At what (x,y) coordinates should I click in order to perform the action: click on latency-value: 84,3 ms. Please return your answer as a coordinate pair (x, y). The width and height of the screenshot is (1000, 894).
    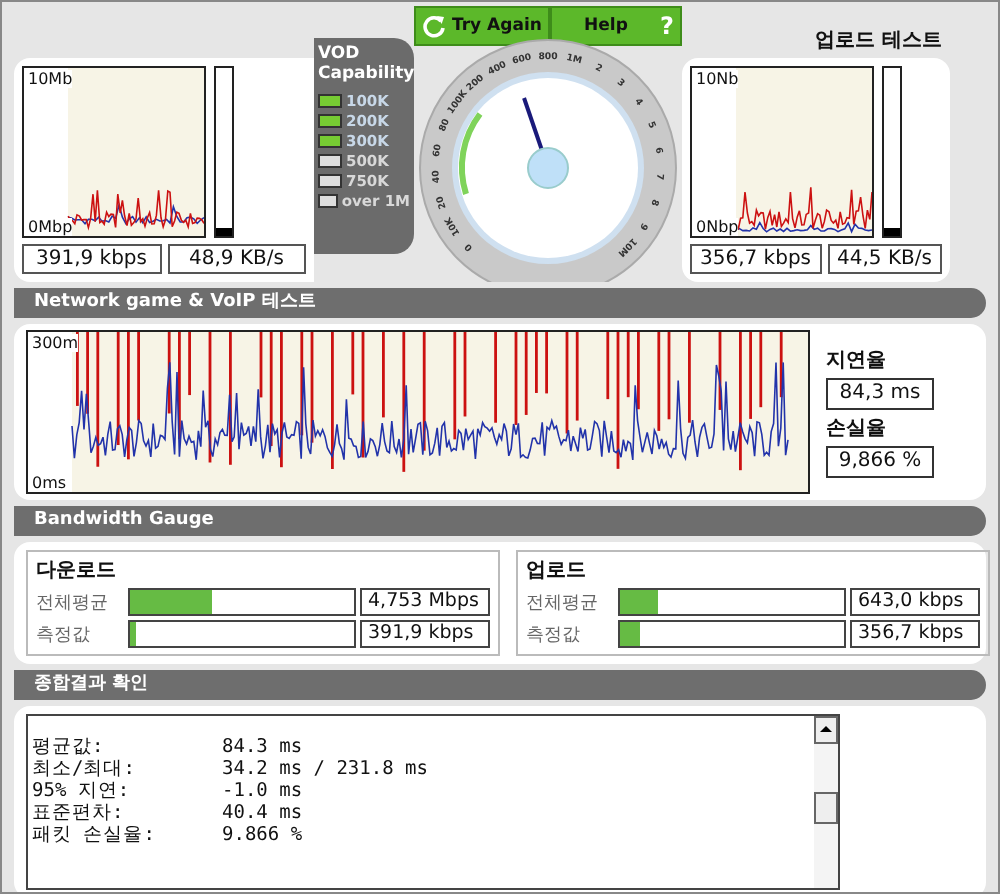
    Looking at the image, I should click on (880, 394).